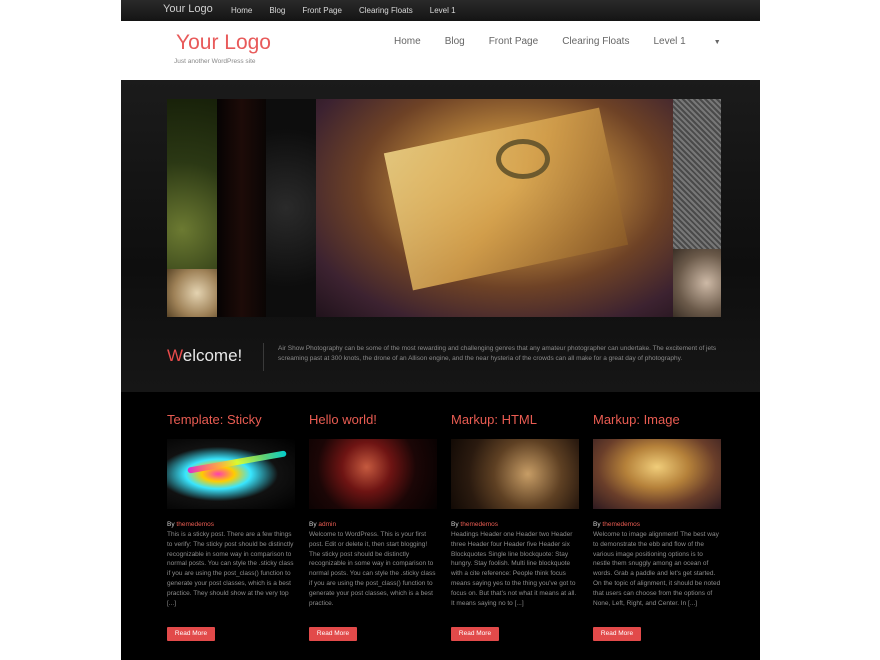 The width and height of the screenshot is (880, 660). What do you see at coordinates (215, 61) in the screenshot?
I see `site-tagline: Just another WordPress site` at bounding box center [215, 61].